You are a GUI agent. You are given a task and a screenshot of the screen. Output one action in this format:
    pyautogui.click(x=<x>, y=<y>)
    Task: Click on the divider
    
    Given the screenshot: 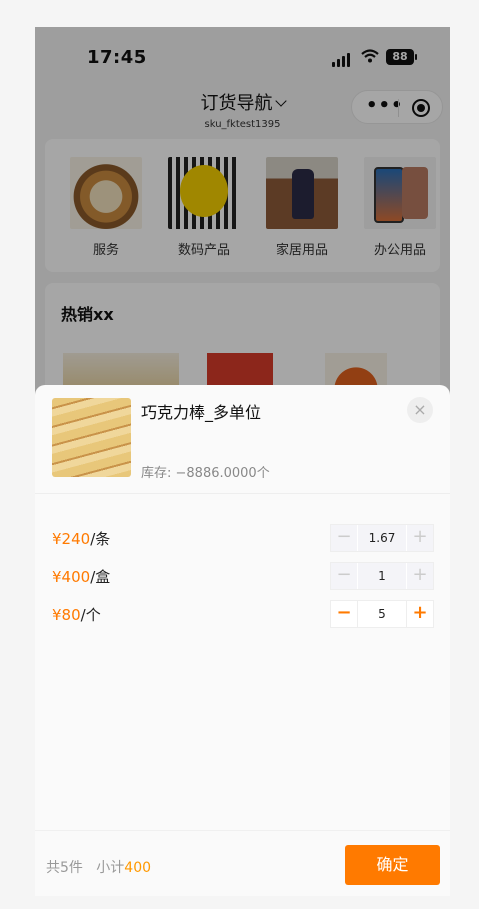 What is the action you would take?
    pyautogui.click(x=242, y=493)
    